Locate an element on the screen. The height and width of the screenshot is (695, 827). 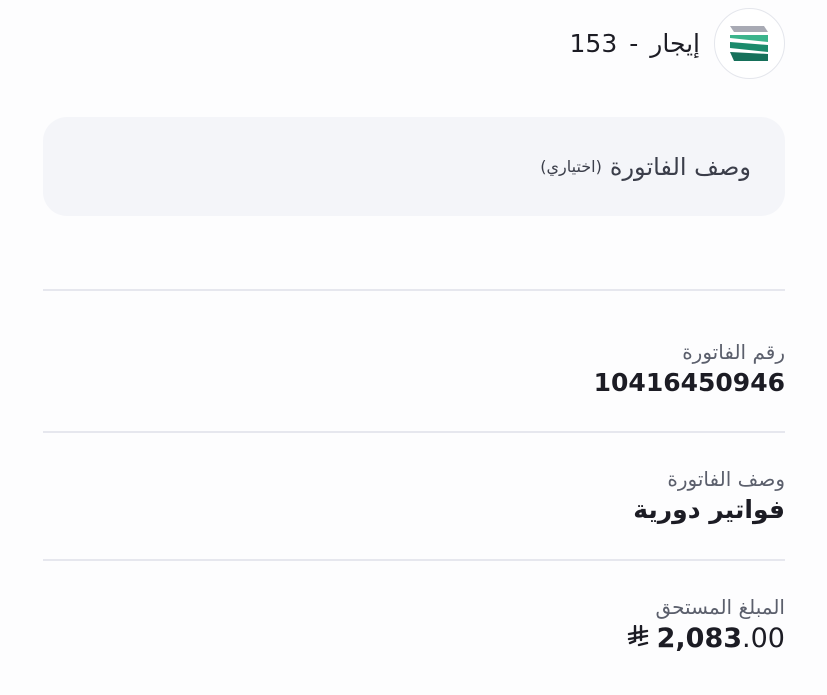
invoice-description-placeholder: وصف الفاتورة is located at coordinates (680, 166).